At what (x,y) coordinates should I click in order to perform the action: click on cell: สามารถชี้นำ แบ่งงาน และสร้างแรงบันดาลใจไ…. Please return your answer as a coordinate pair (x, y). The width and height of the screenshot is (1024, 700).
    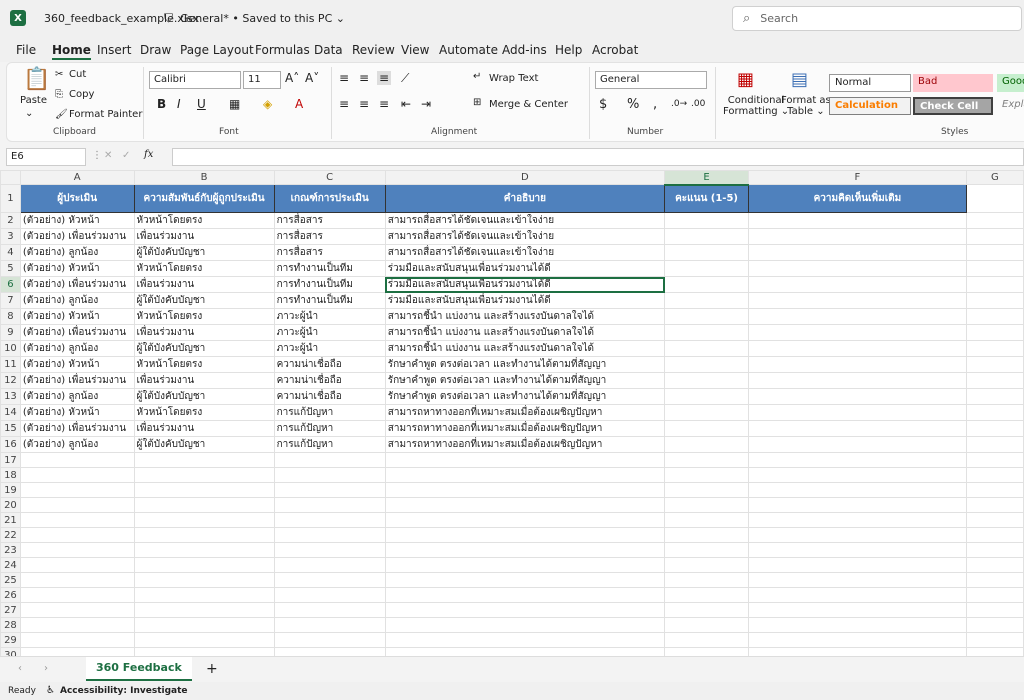
    Looking at the image, I should click on (525, 332).